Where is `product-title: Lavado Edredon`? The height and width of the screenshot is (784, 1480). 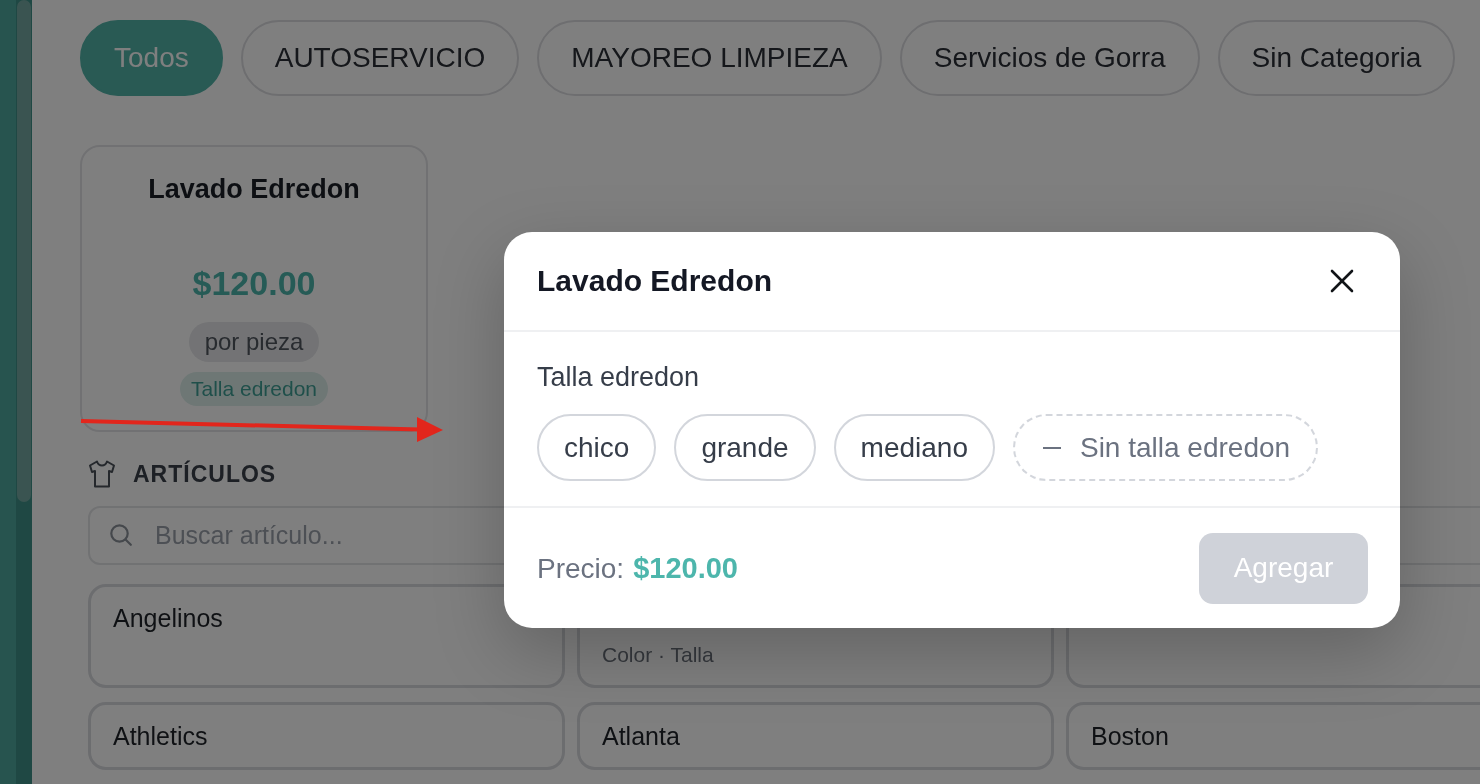 product-title: Lavado Edredon is located at coordinates (254, 189).